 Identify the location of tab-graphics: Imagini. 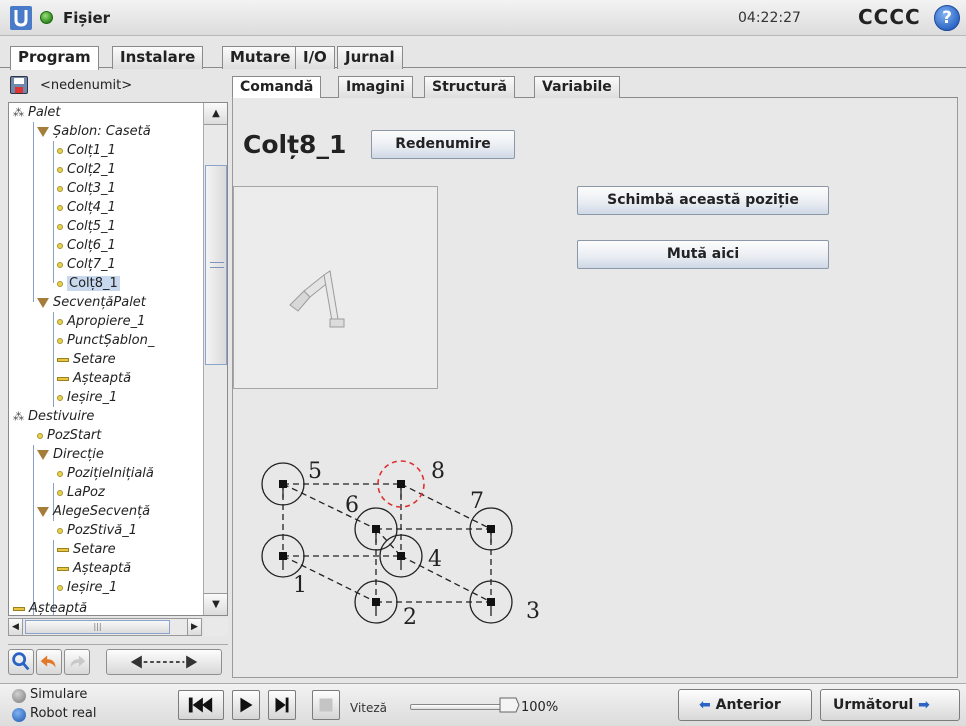
(375, 87).